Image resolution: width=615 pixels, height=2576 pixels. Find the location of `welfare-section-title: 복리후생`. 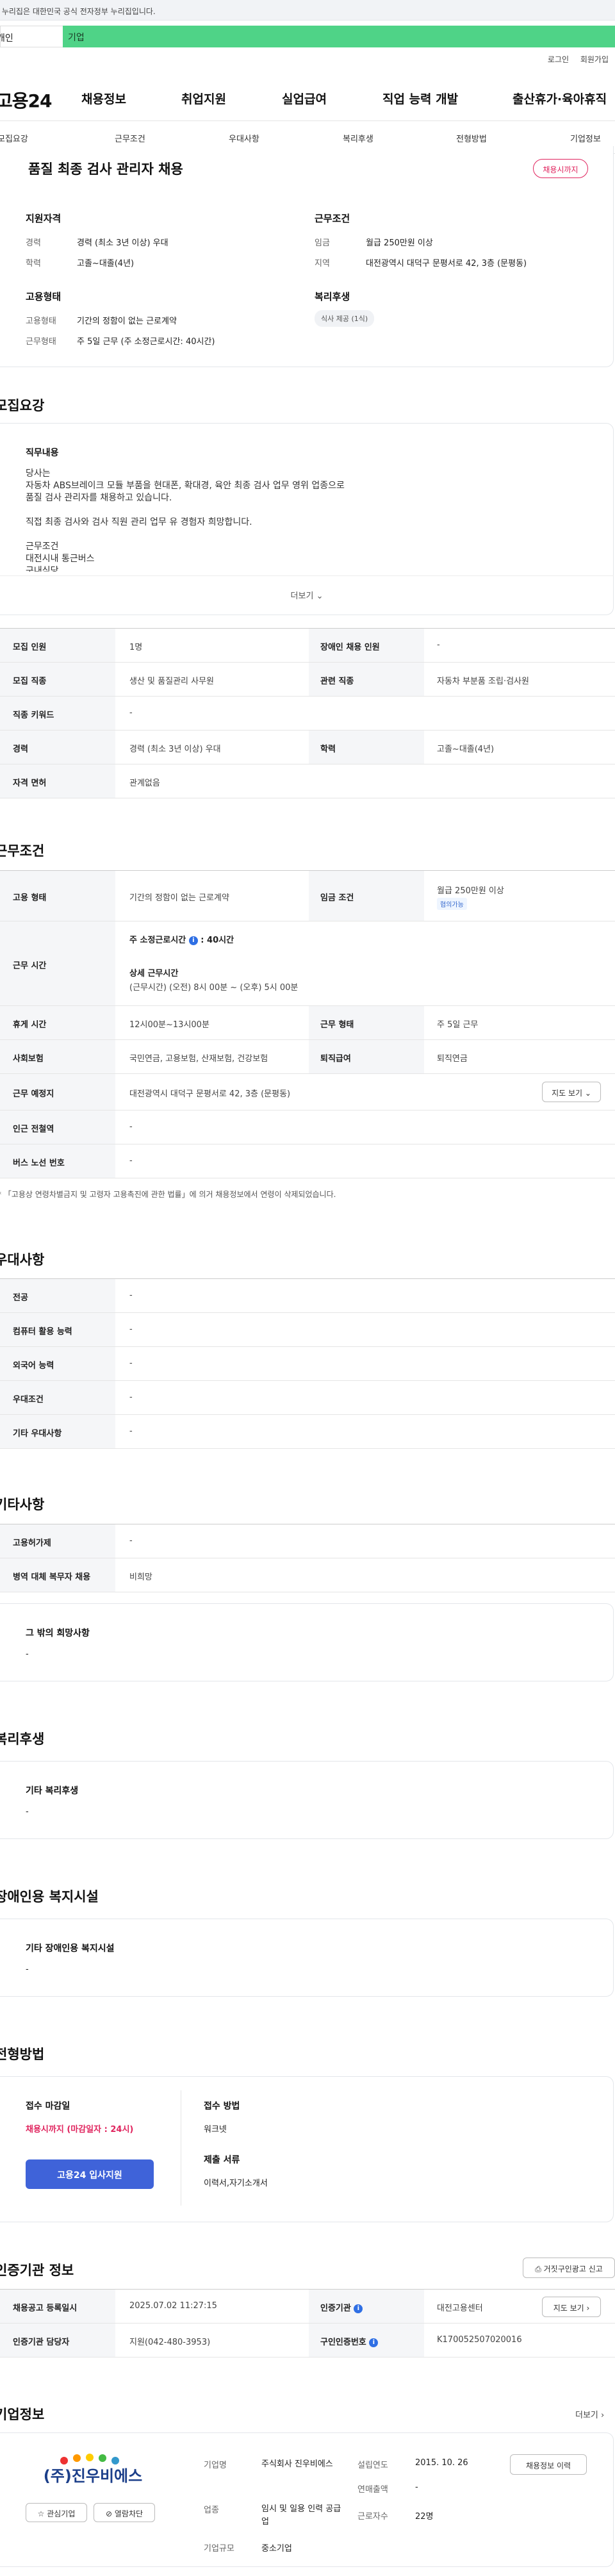

welfare-section-title: 복리후생 is located at coordinates (22, 1739).